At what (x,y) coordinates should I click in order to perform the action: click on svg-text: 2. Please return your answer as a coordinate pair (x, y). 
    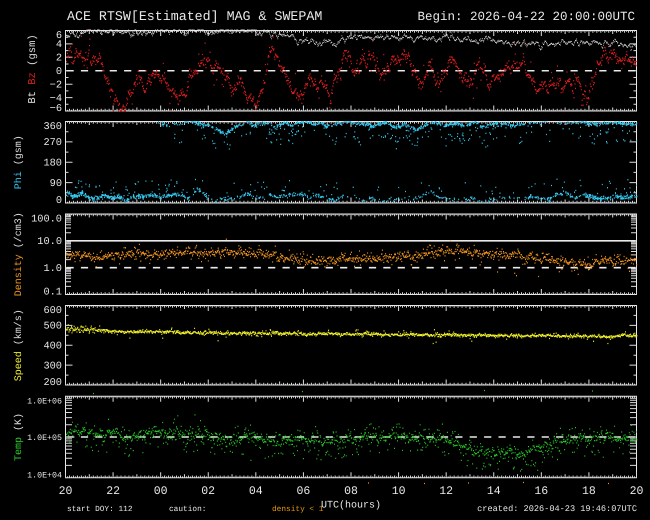
    Looking at the image, I should click on (59, 59).